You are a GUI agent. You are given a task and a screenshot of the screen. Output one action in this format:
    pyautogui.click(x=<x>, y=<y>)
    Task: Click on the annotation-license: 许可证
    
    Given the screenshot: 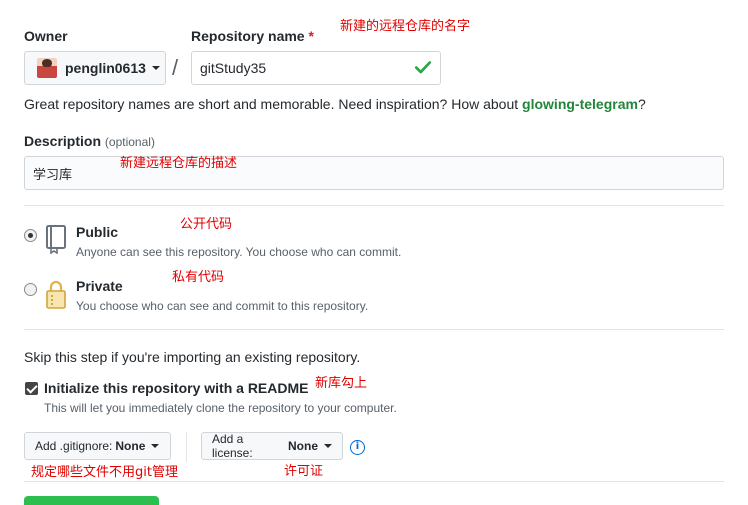 What is the action you would take?
    pyautogui.click(x=304, y=471)
    